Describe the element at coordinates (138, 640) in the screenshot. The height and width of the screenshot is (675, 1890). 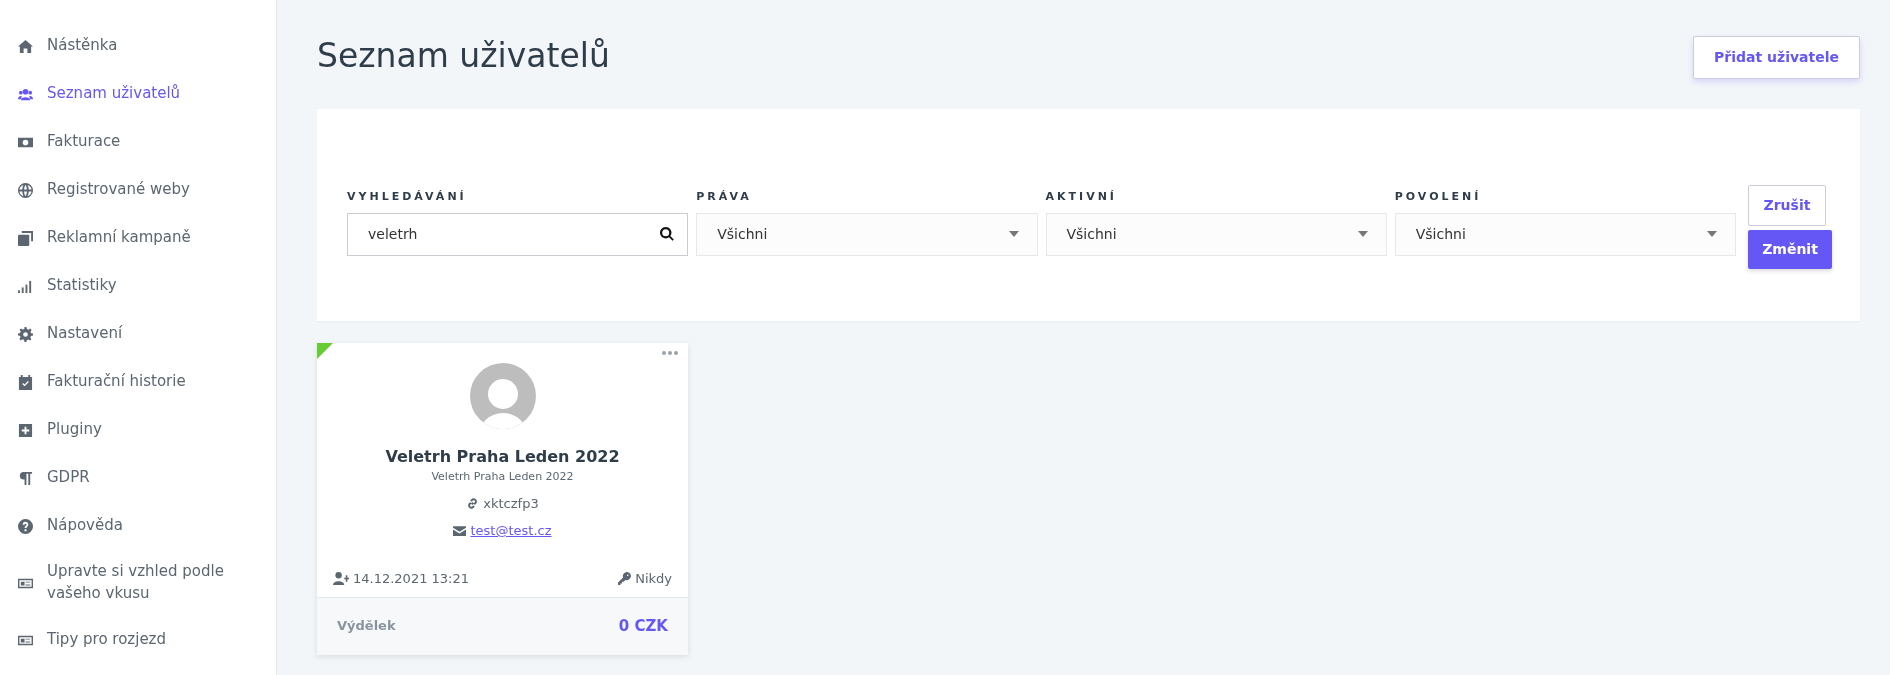
I see `sidebar-item: Tipy pro rozjezd` at that location.